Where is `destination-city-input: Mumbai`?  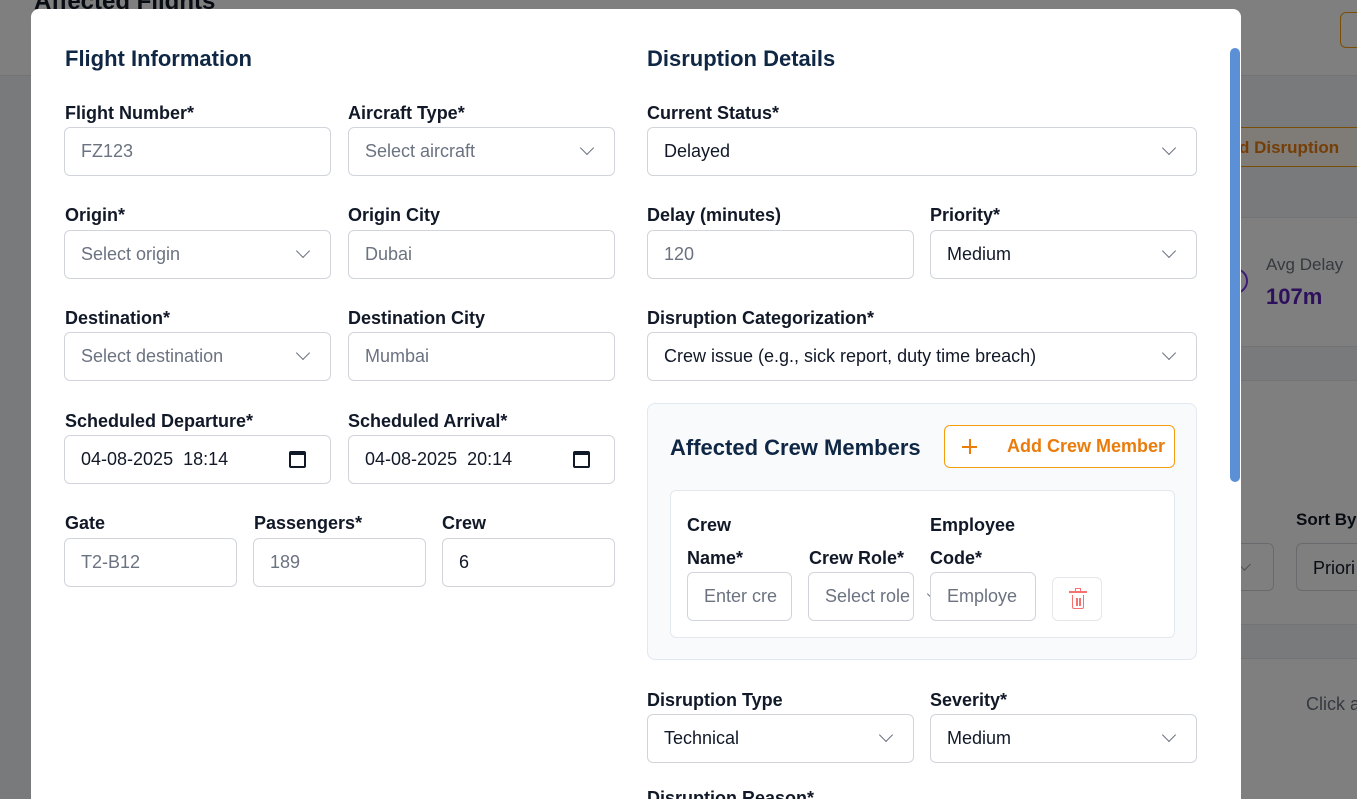 destination-city-input: Mumbai is located at coordinates (481, 356).